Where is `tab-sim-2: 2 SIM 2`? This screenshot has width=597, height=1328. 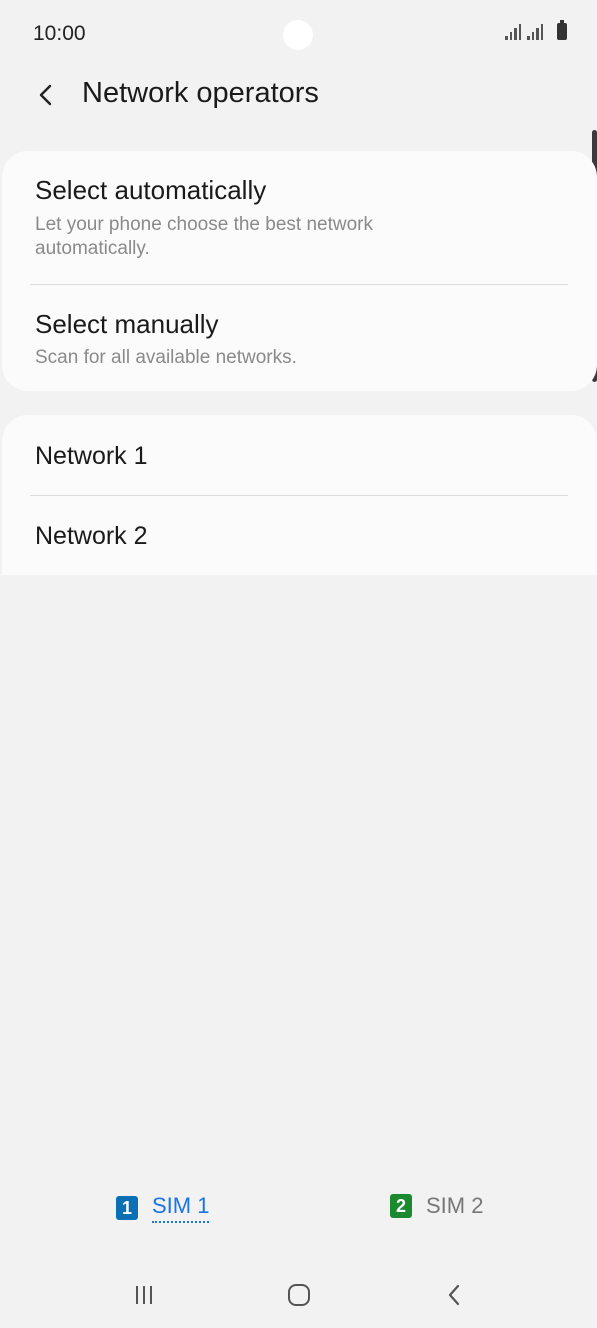 tab-sim-2: 2 SIM 2 is located at coordinates (436, 1206).